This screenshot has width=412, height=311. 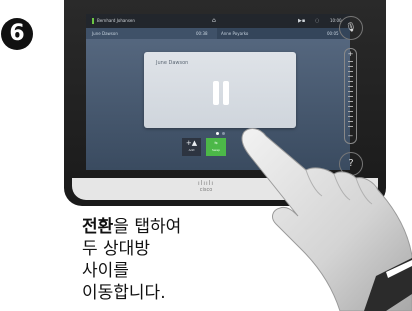 What do you see at coordinates (317, 21) in the screenshot?
I see `mute-icon: ◌` at bounding box center [317, 21].